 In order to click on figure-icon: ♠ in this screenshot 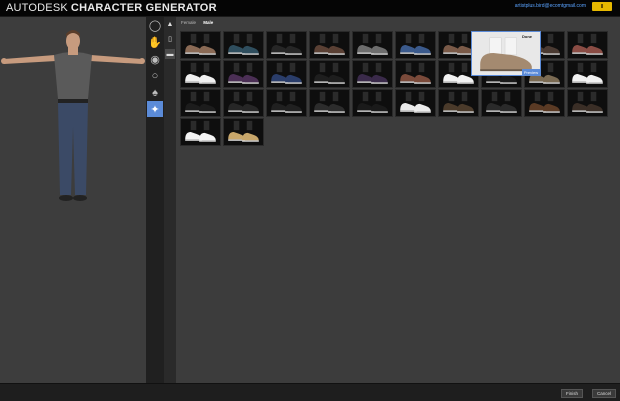, I will do `click(155, 93)`.